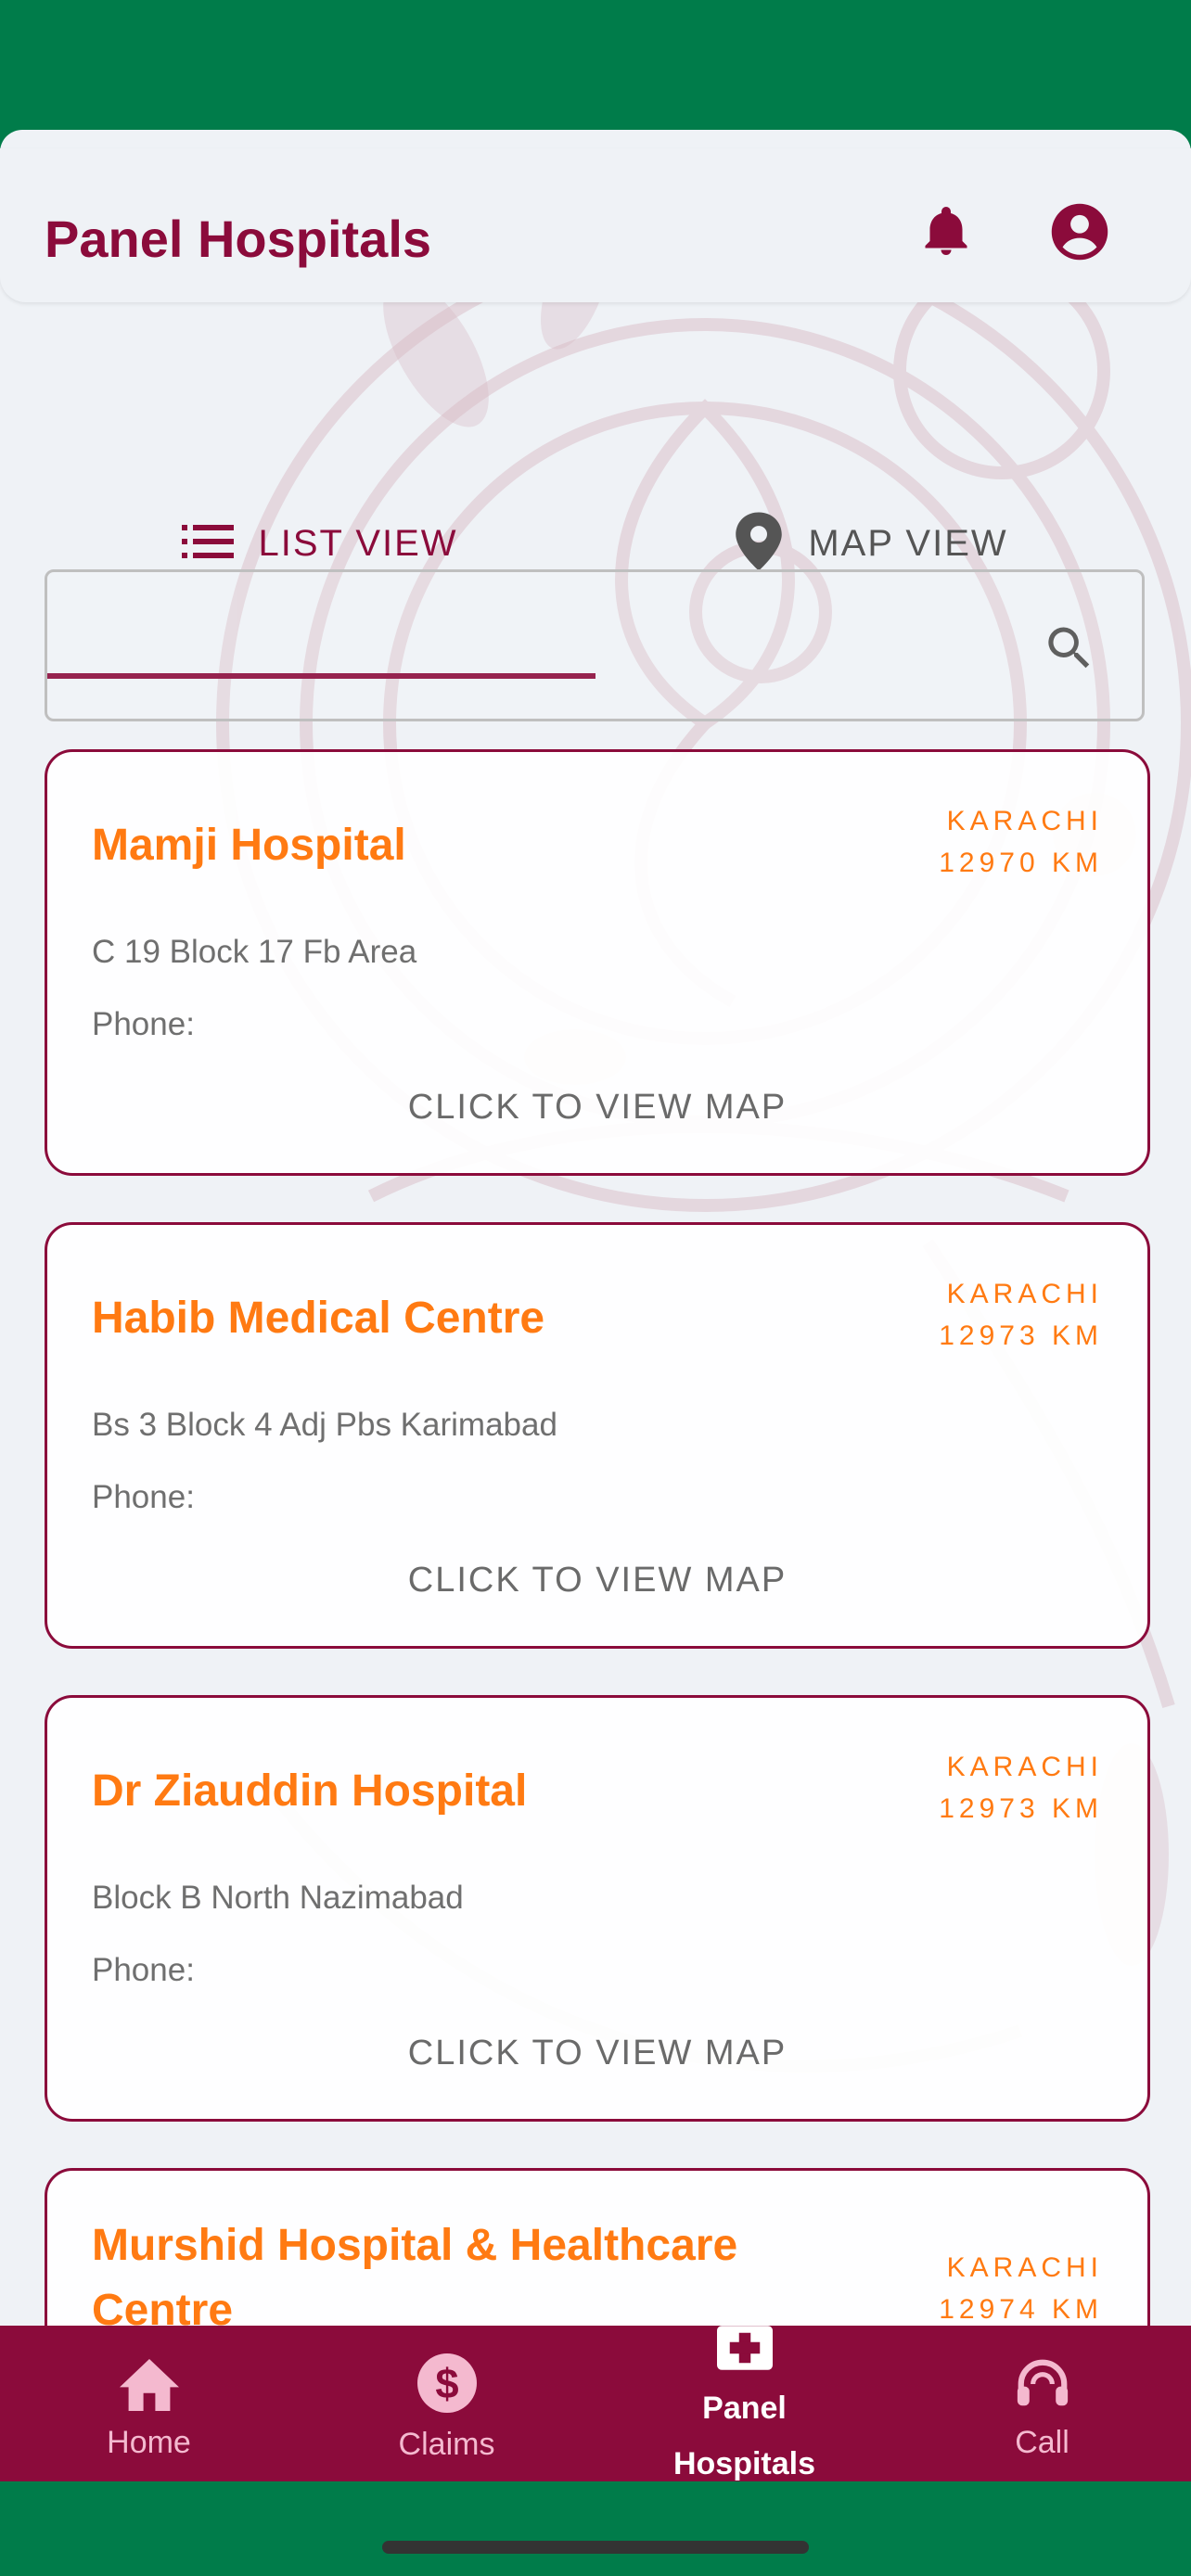 This screenshot has width=1191, height=2576. I want to click on app-header: Panel Hospitals, so click(595, 225).